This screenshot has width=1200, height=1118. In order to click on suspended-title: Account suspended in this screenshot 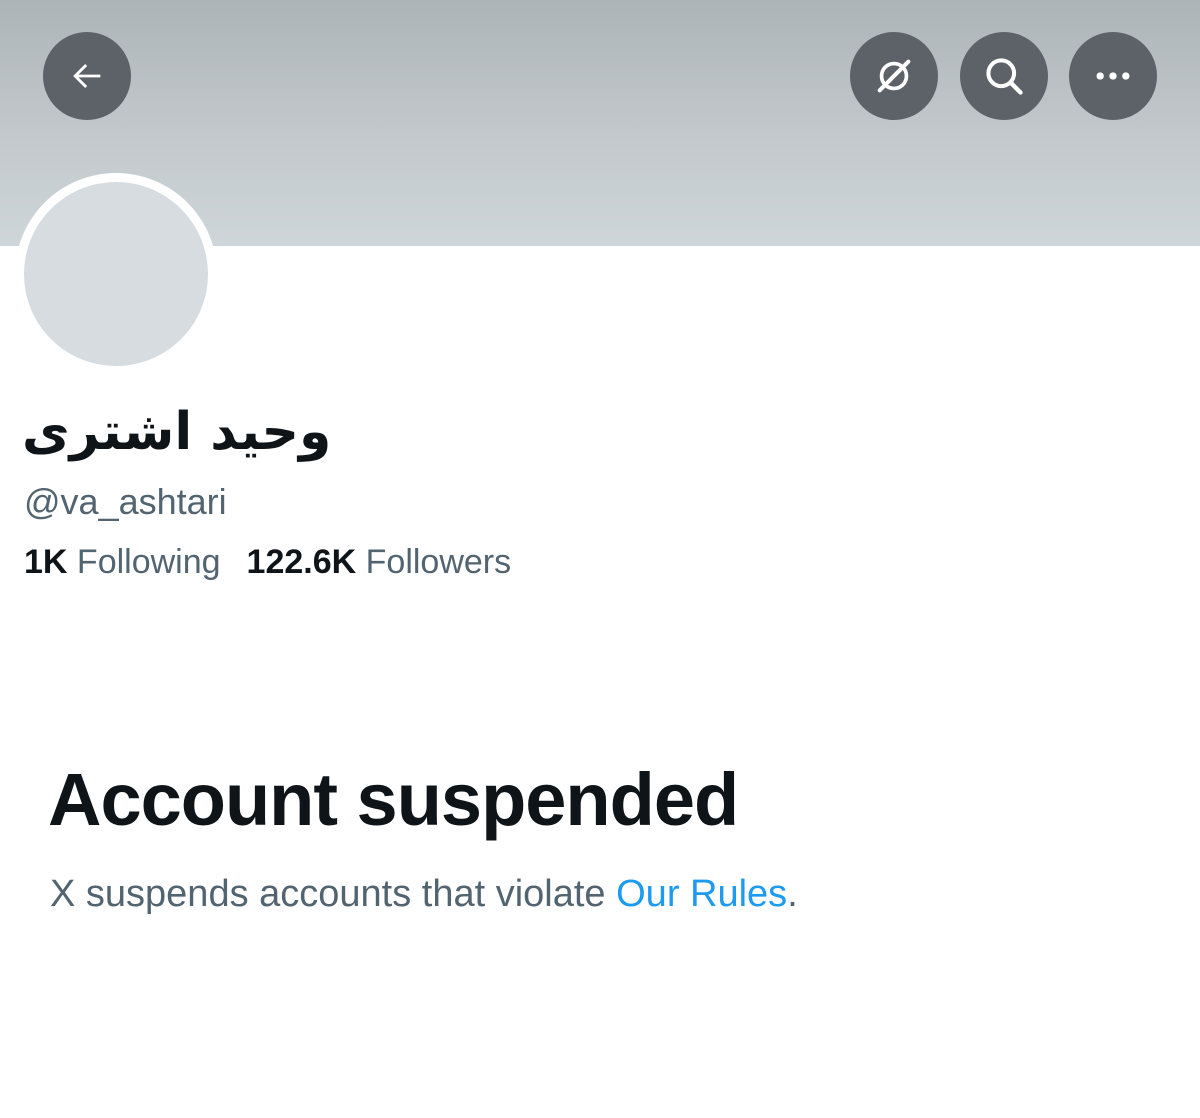, I will do `click(393, 799)`.